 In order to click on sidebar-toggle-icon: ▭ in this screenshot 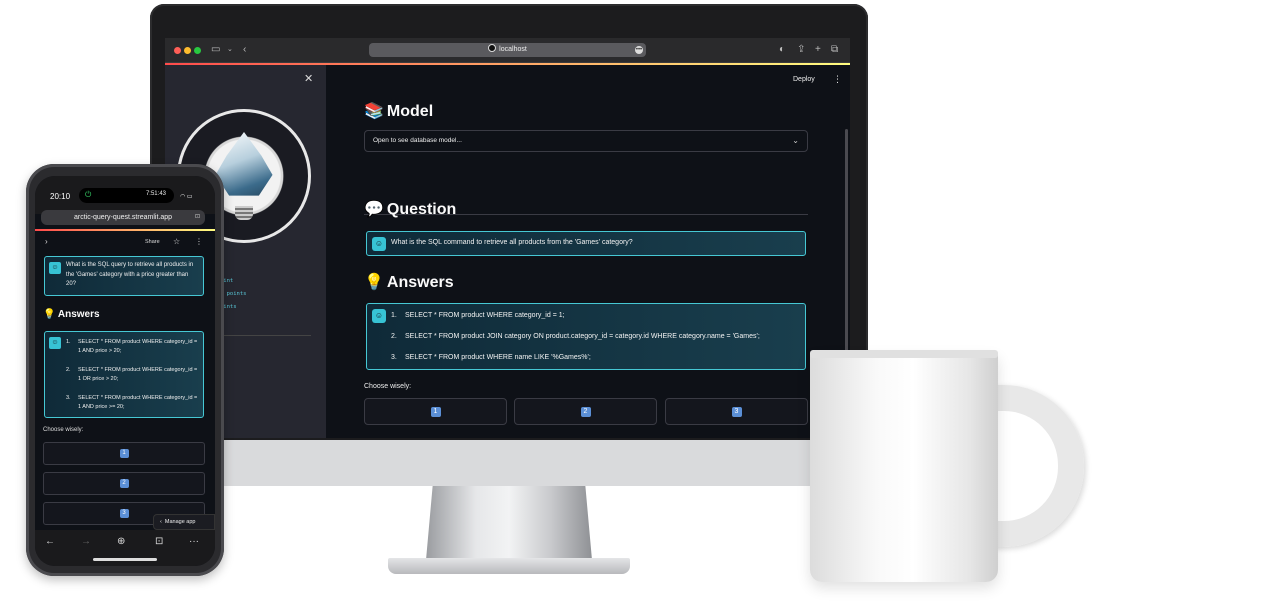, I will do `click(215, 50)`.